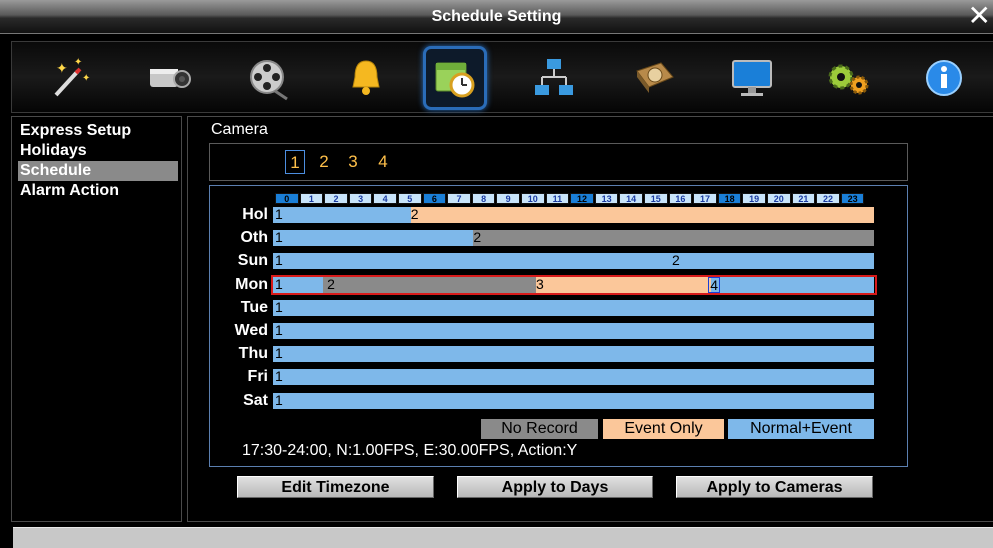 Image resolution: width=993 pixels, height=548 pixels. What do you see at coordinates (434, 198) in the screenshot?
I see `hour-cell: 6` at bounding box center [434, 198].